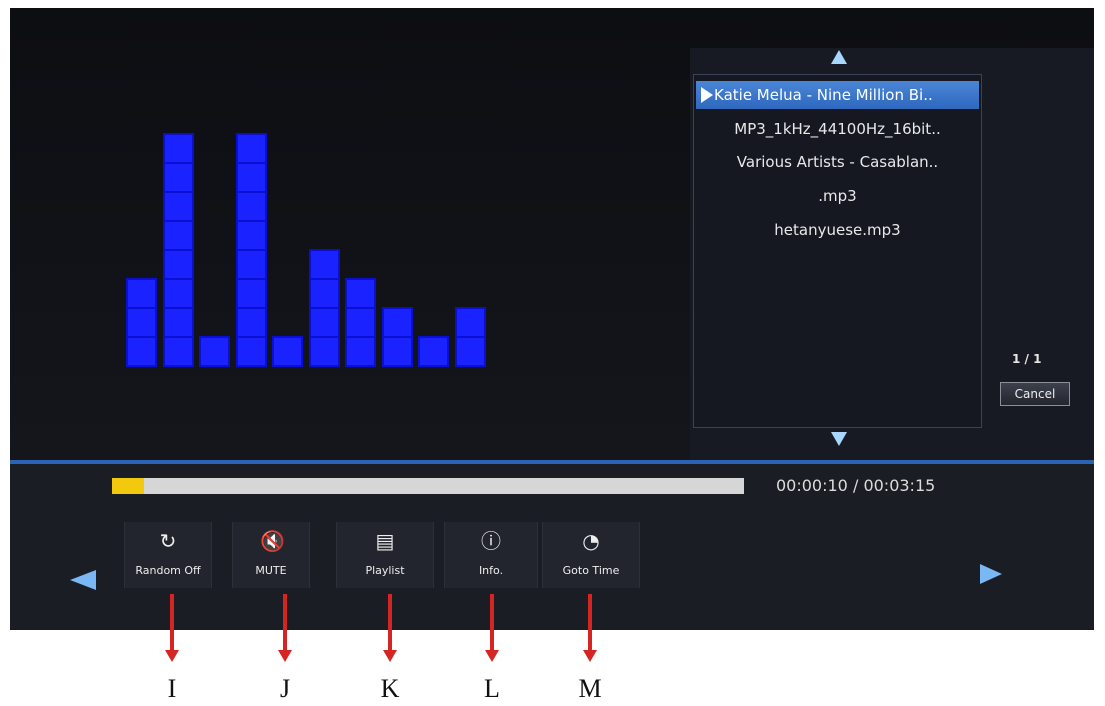 This screenshot has width=1105, height=706. I want to click on elapsed-time: 00:00:10, so click(812, 485).